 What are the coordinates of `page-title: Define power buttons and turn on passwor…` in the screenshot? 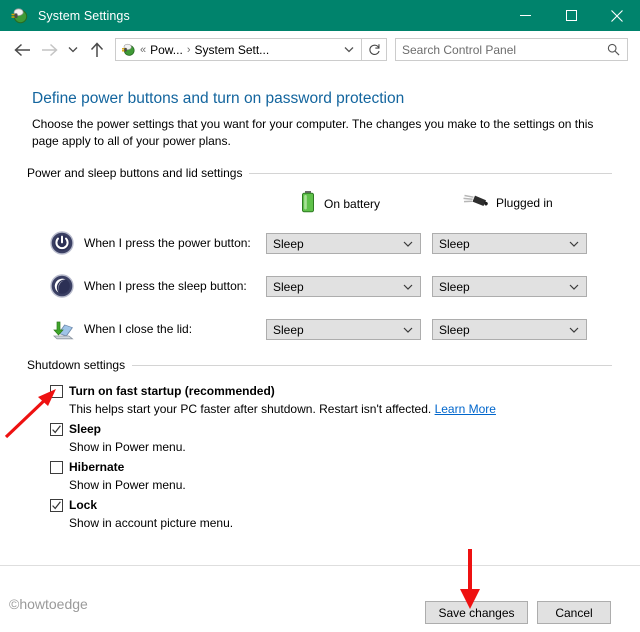 It's located at (218, 98).